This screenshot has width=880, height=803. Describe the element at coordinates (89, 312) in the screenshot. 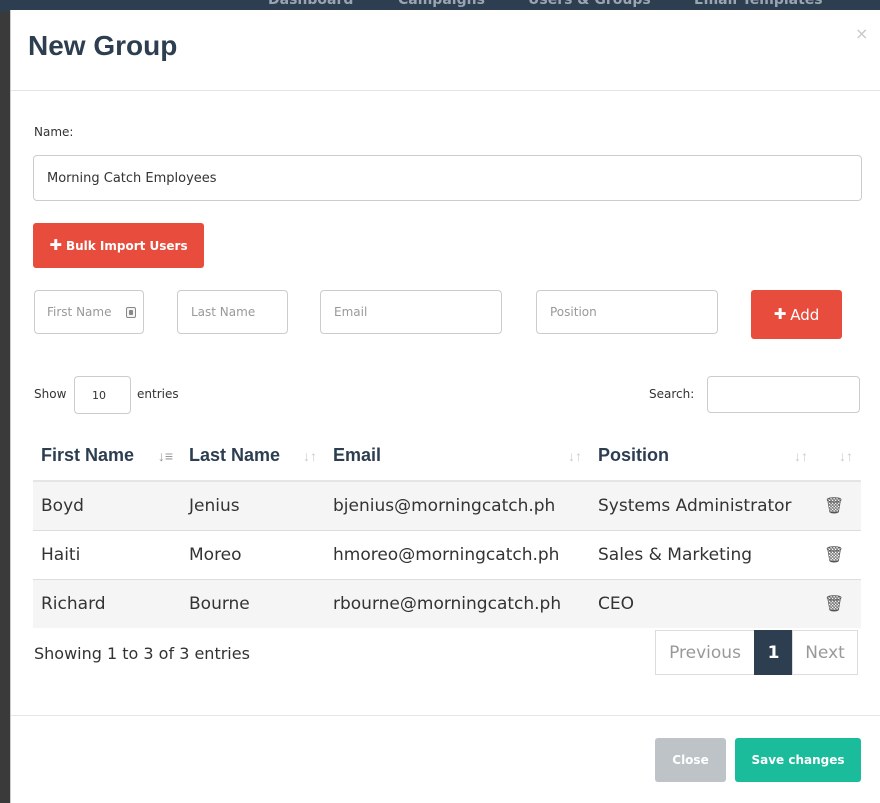

I see `first-name-field` at that location.